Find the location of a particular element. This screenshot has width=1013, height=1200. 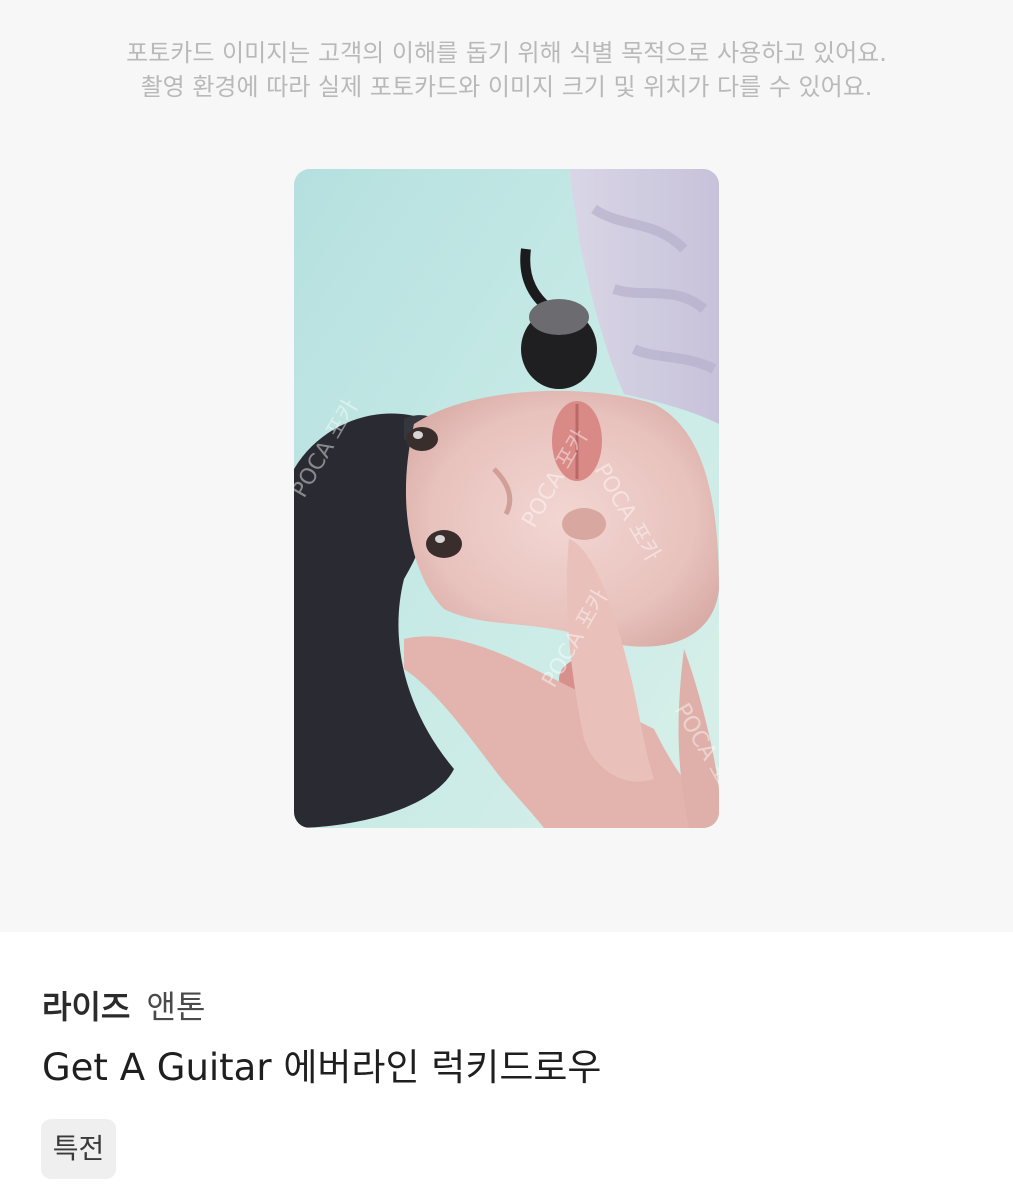

artist-name: 라이즈 is located at coordinates (86, 1007).